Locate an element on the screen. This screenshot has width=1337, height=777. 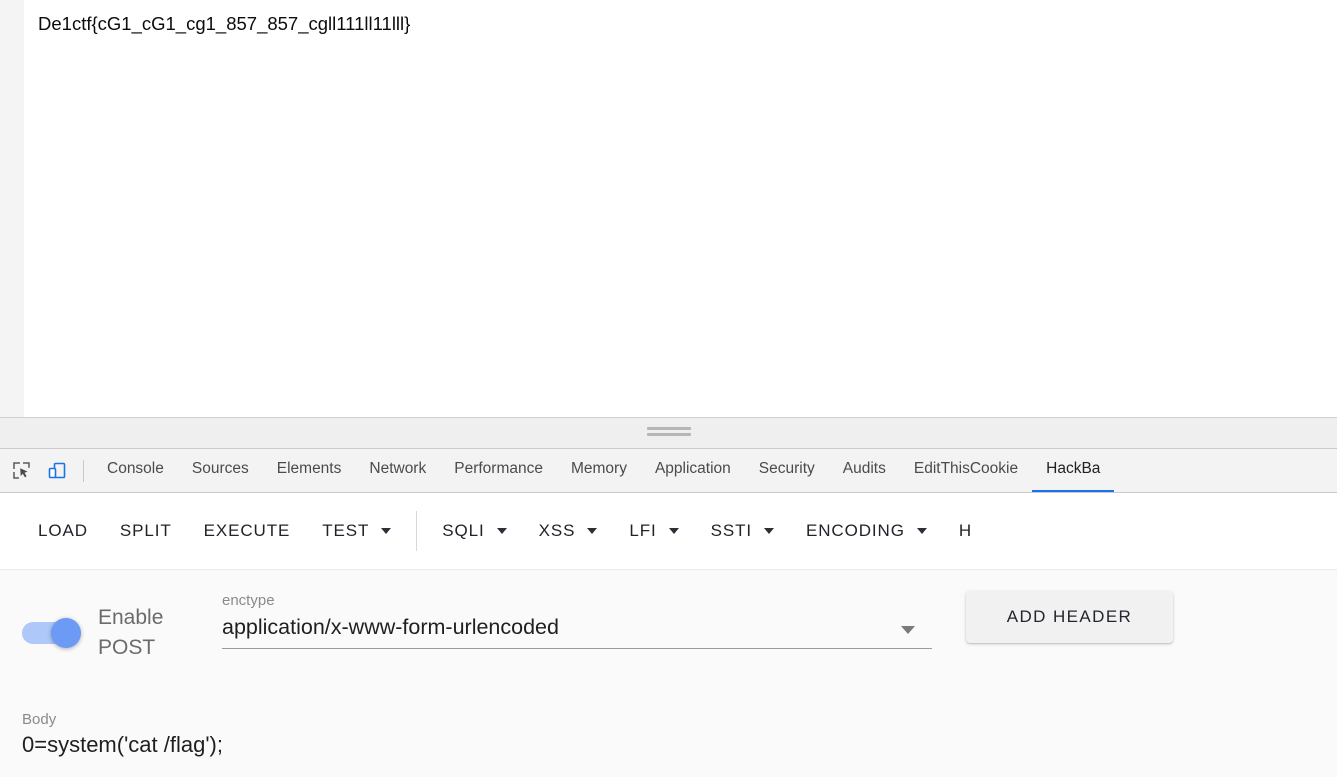
device-toolbar-glyph is located at coordinates (57, 470).